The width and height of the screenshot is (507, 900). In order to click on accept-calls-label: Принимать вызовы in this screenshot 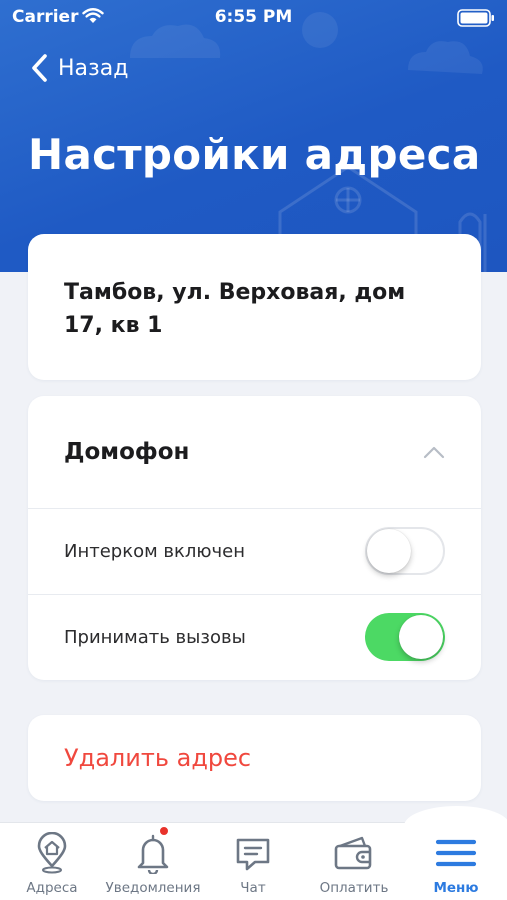, I will do `click(155, 637)`.